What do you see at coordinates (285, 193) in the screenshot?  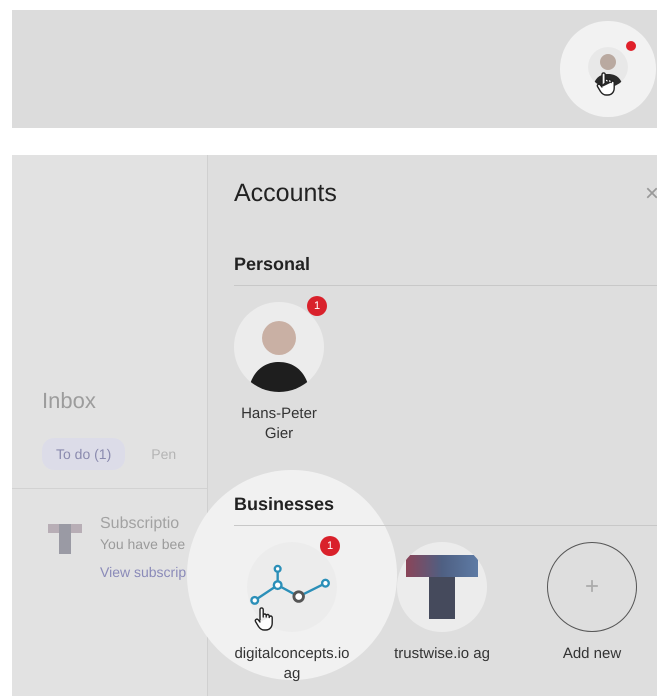 I see `panel-title: Accounts` at bounding box center [285, 193].